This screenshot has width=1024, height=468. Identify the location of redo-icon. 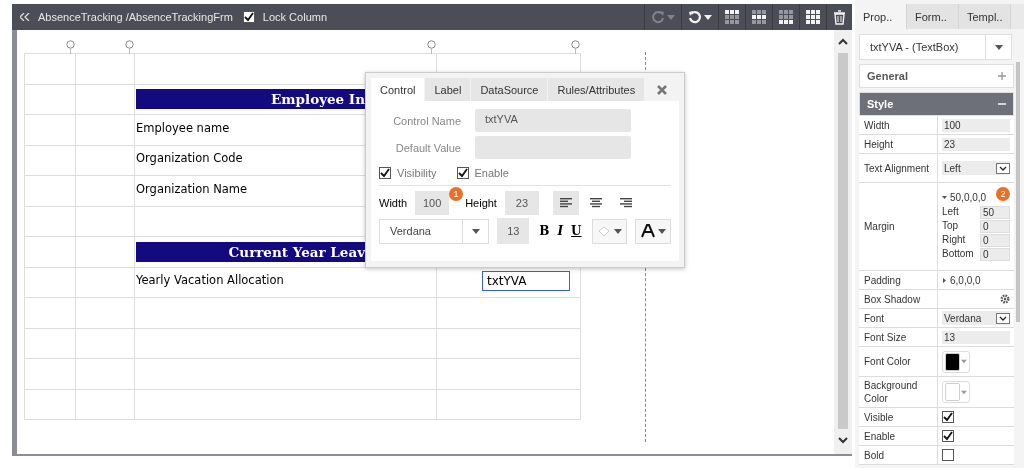
(658, 17).